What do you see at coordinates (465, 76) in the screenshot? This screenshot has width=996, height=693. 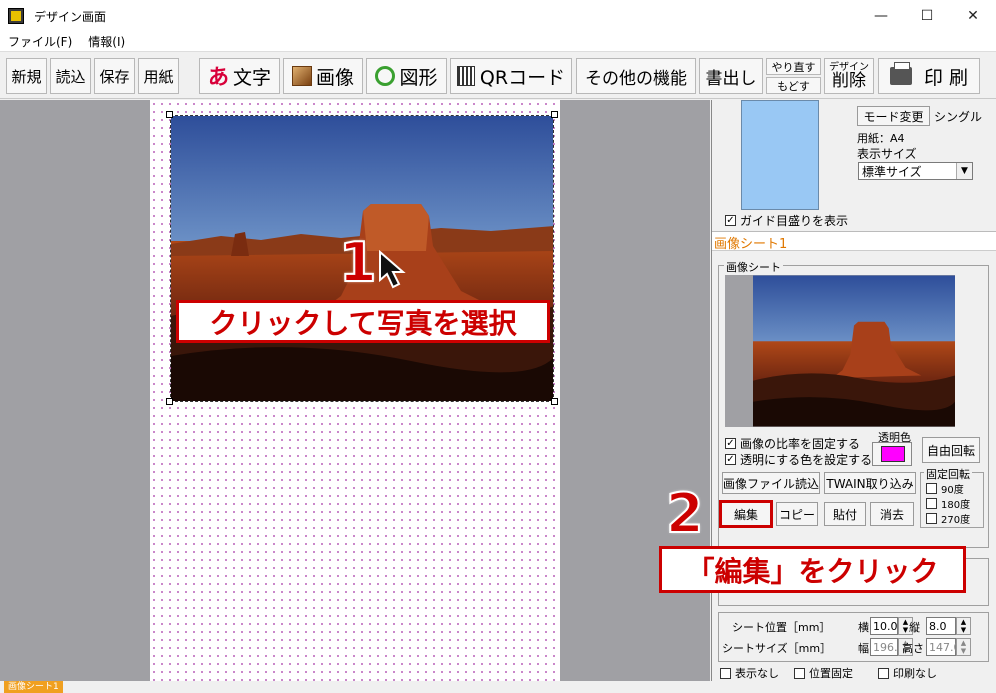 I see `qr-icon` at bounding box center [465, 76].